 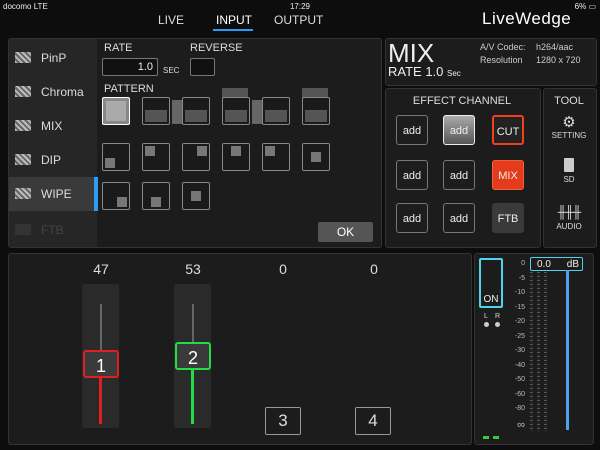 What do you see at coordinates (193, 356) in the screenshot?
I see `channel-2-button: 2` at bounding box center [193, 356].